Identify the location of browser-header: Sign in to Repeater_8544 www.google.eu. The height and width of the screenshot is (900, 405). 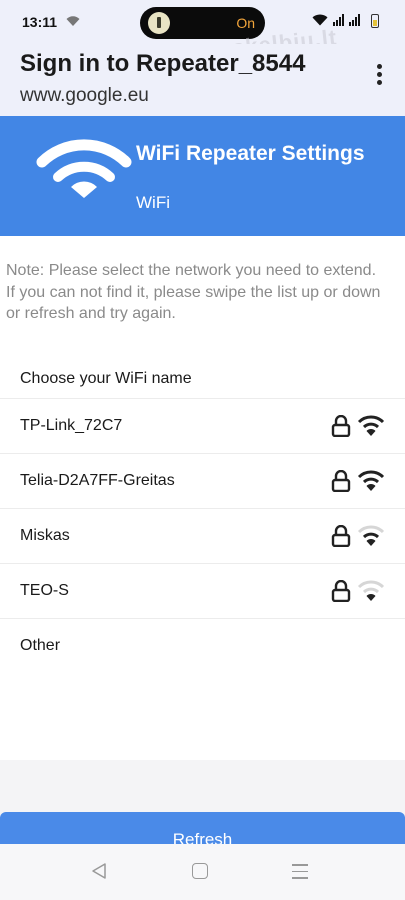
(202, 80).